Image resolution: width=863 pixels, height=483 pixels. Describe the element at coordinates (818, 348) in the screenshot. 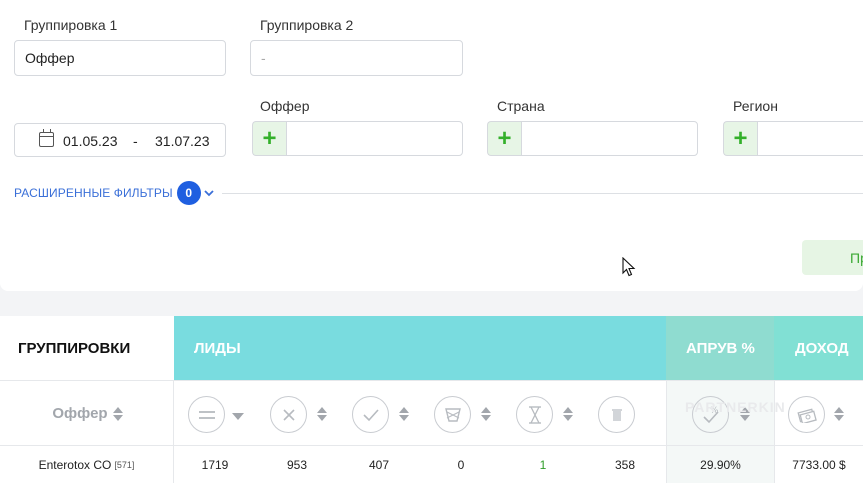

I see `income-header: ДОХОД` at that location.